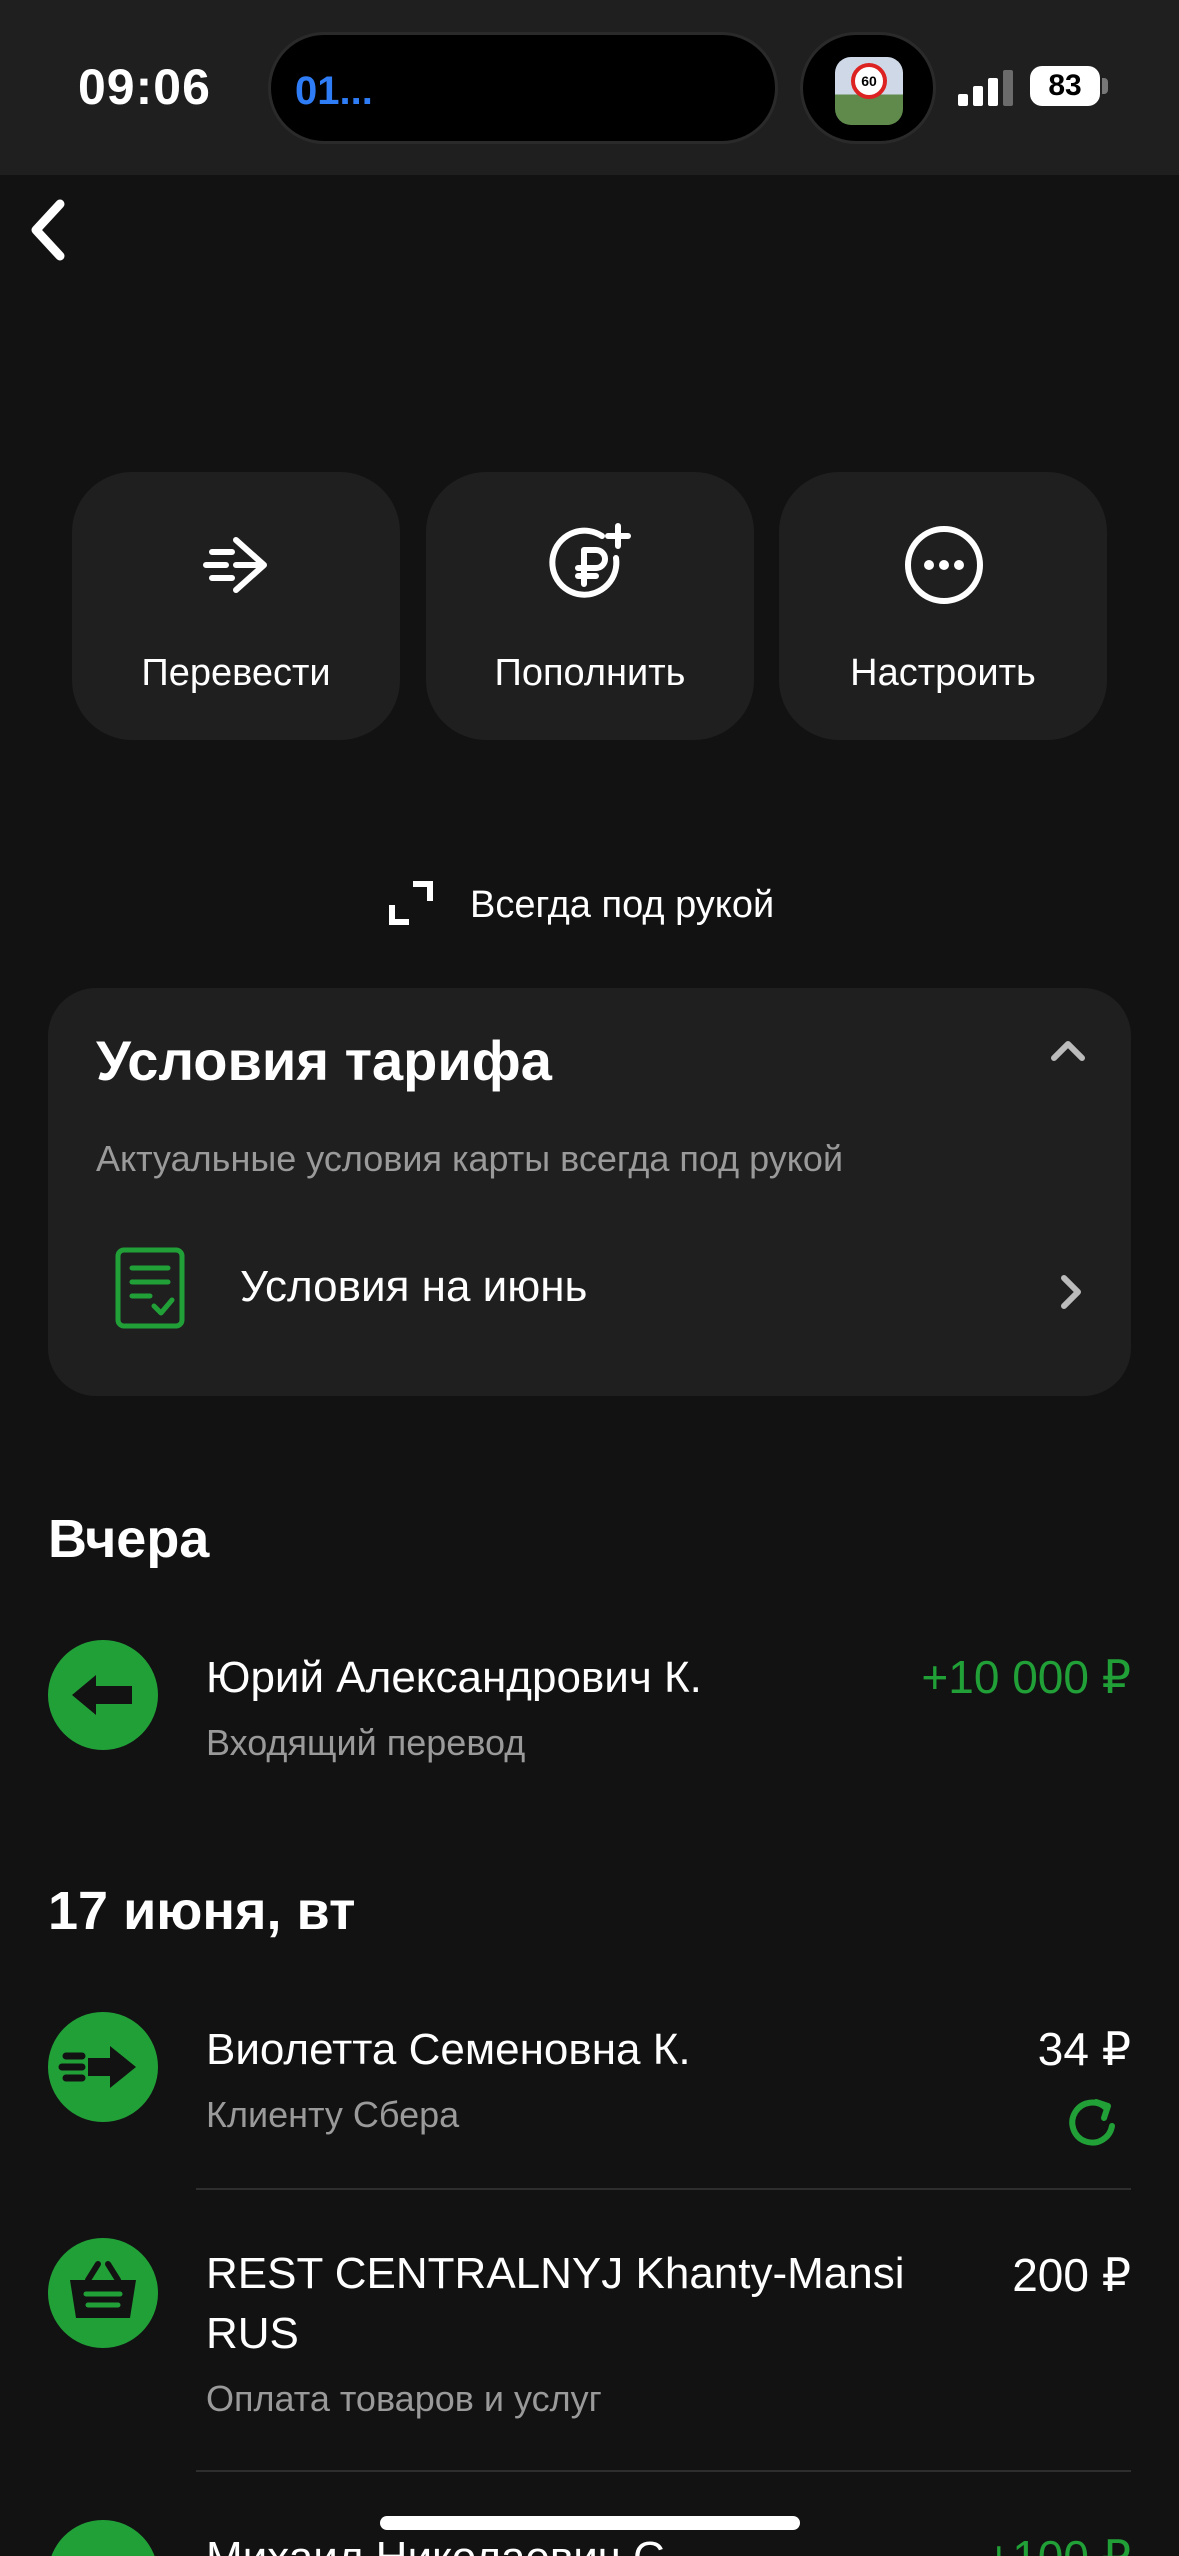 The width and height of the screenshot is (1179, 2556). Describe the element at coordinates (1065, 86) in the screenshot. I see `battery-indicator: 83` at that location.